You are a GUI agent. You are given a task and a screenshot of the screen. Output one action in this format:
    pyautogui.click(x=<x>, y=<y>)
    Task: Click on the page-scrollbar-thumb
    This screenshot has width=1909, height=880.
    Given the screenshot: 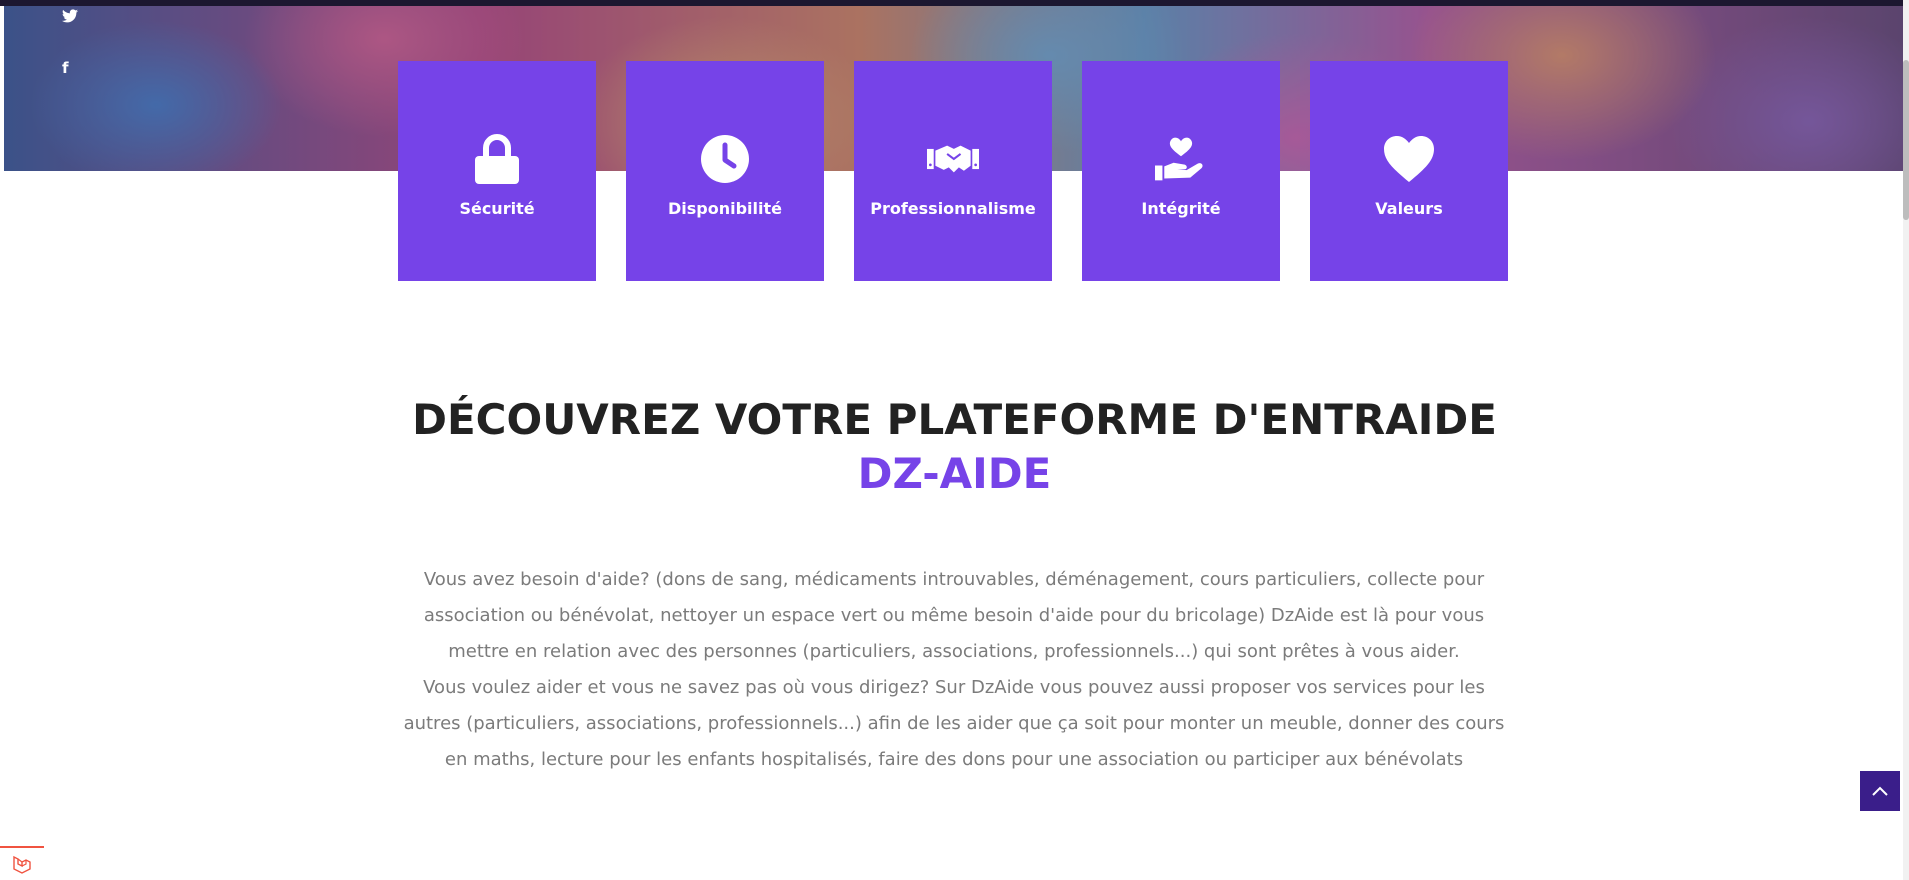 What is the action you would take?
    pyautogui.click(x=1906, y=140)
    